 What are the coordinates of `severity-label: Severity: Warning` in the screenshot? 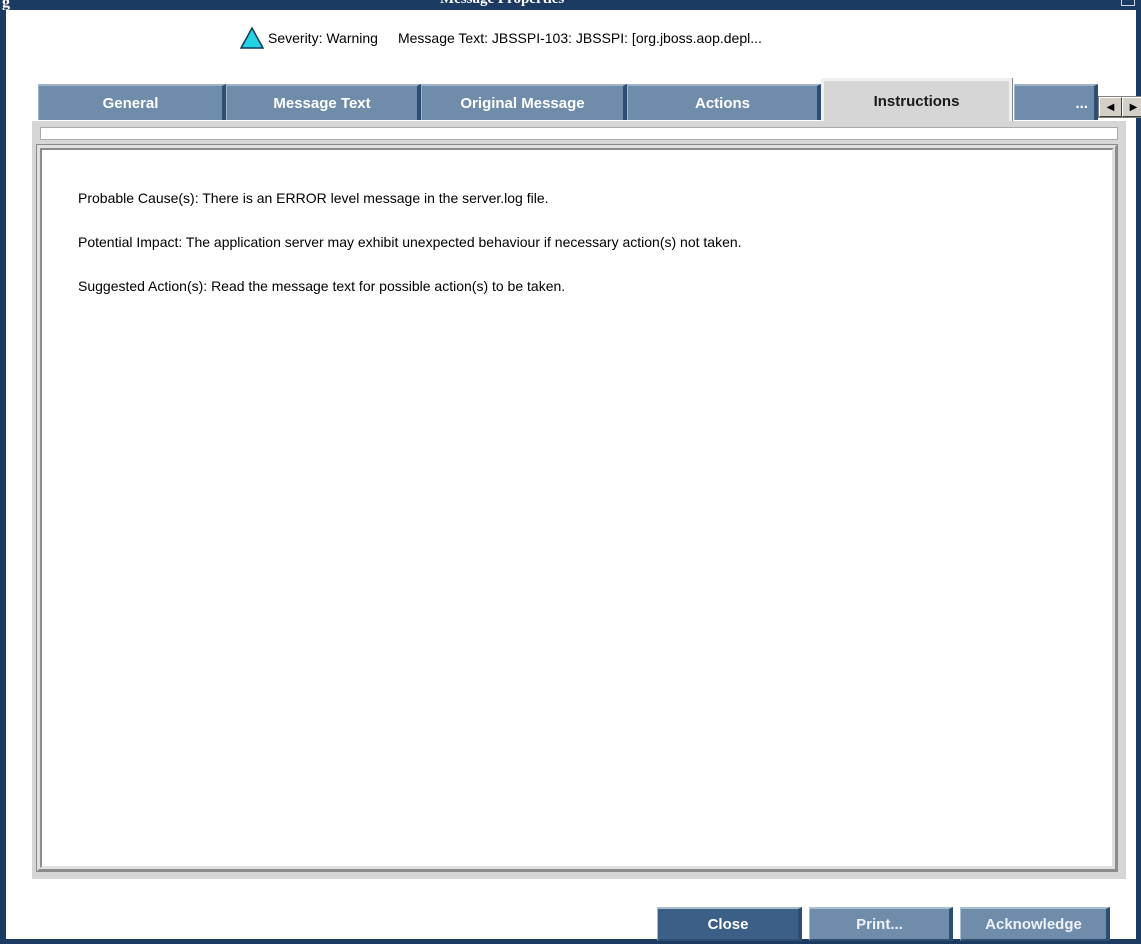 It's located at (323, 38).